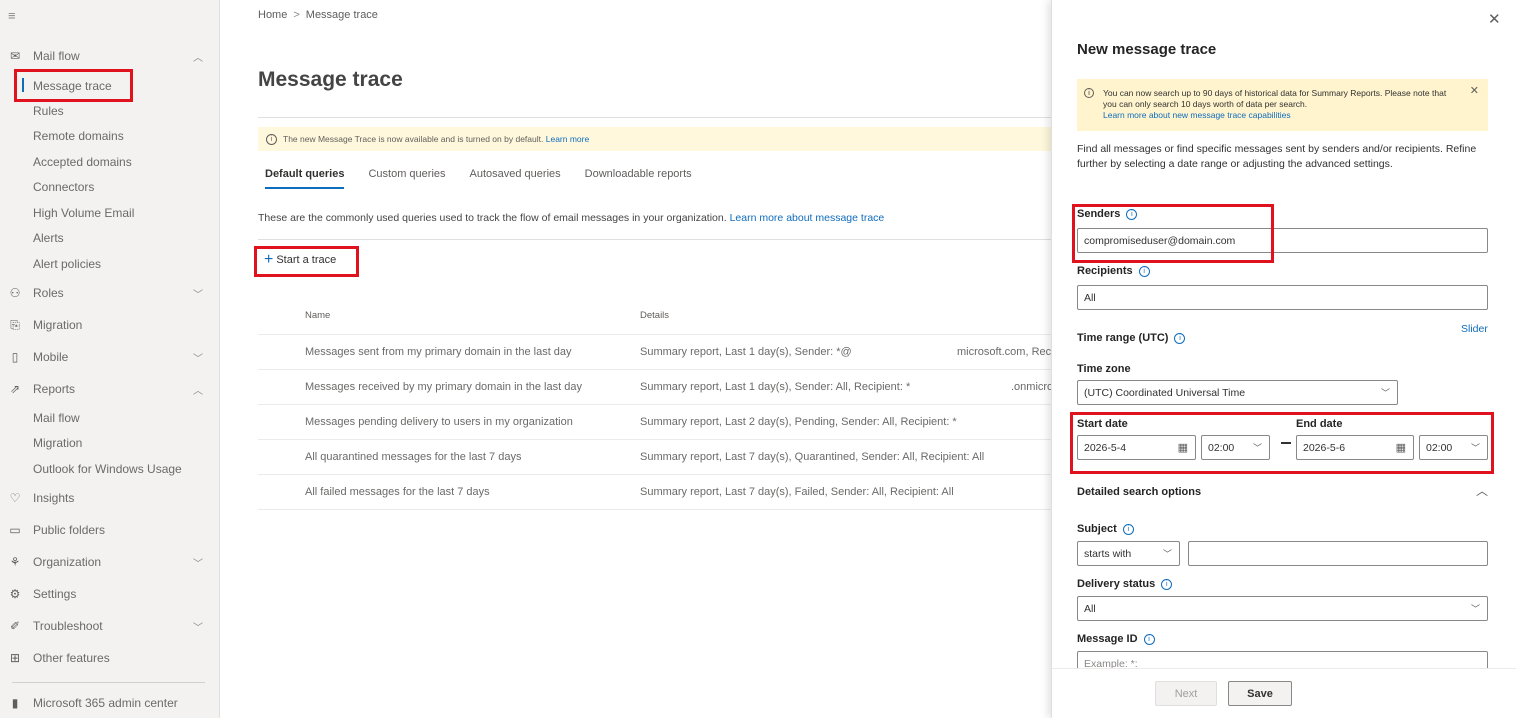  I want to click on banner-learn-more-link: Learn more, so click(567, 139).